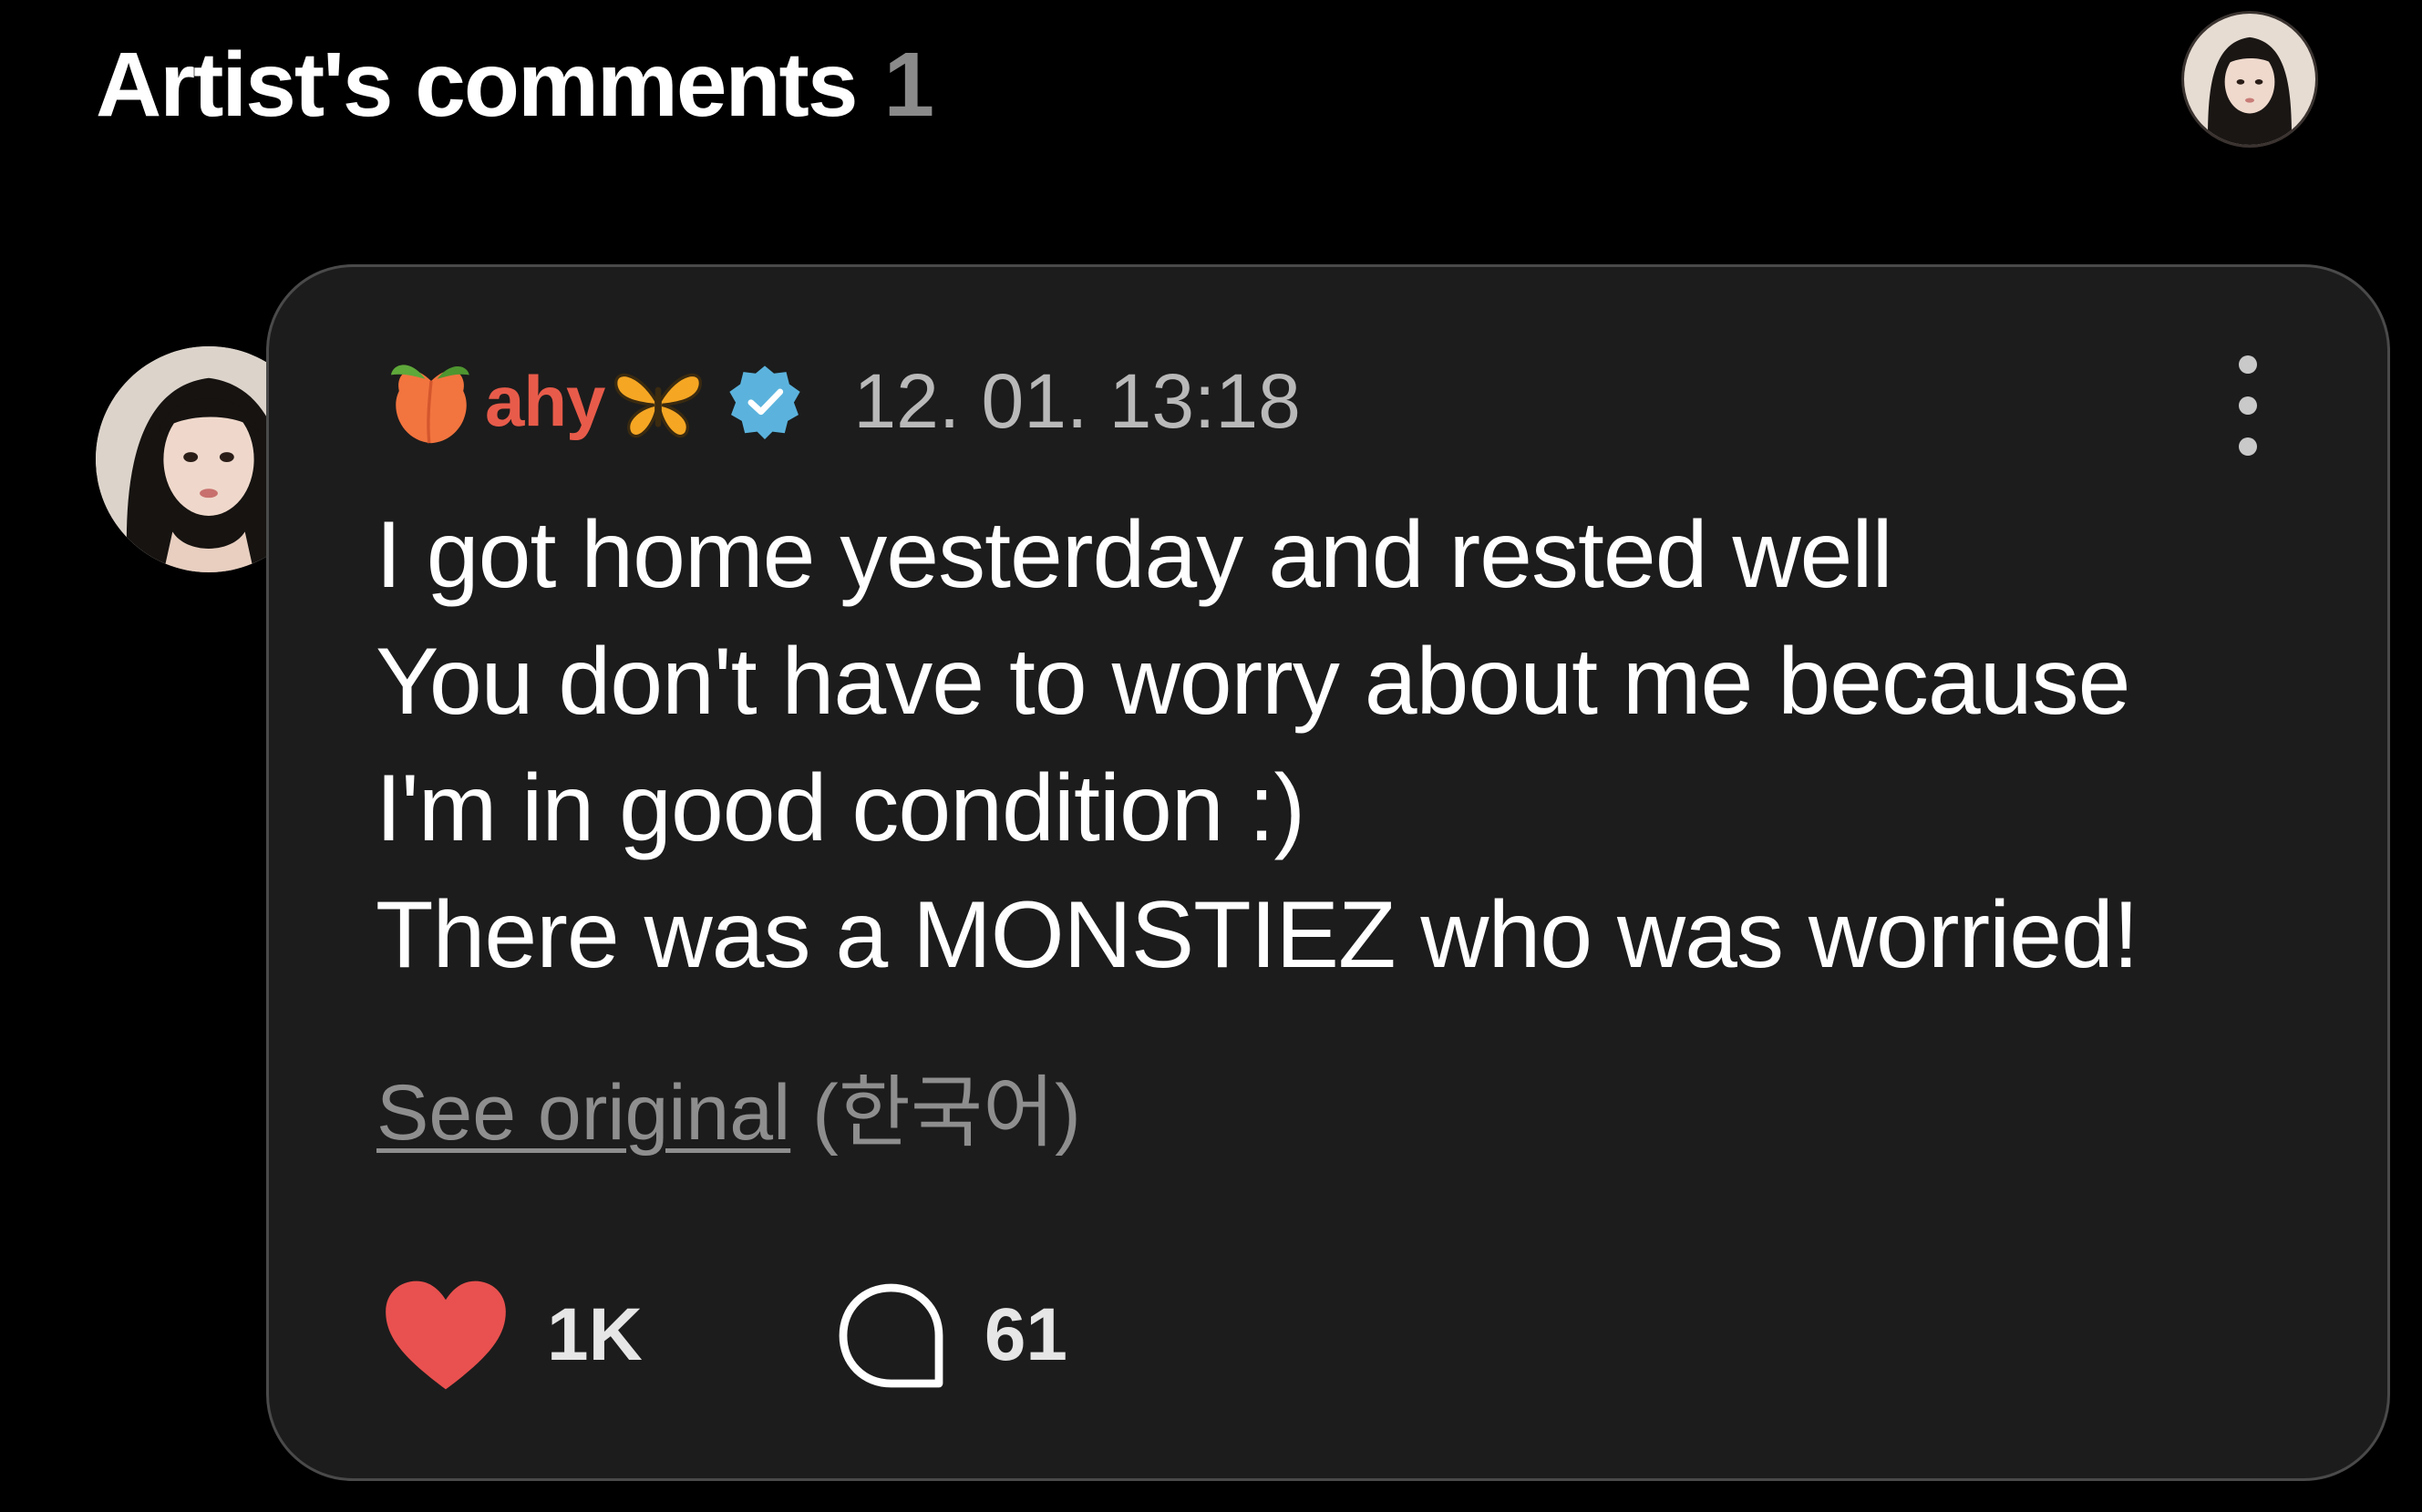 This screenshot has width=2422, height=1512. I want to click on comment-count: 1, so click(908, 84).